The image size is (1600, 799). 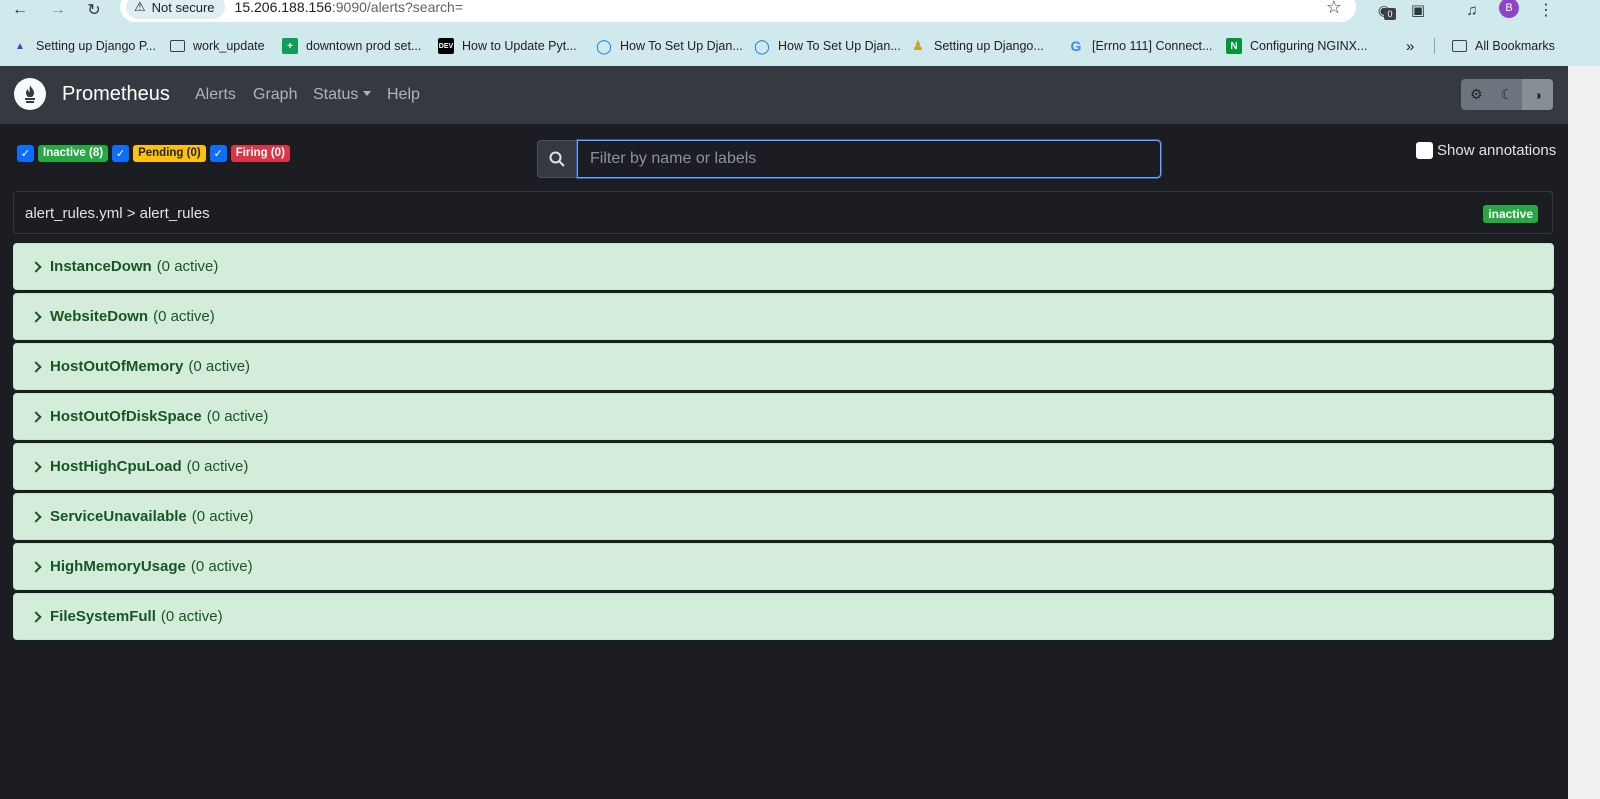 What do you see at coordinates (229, 46) in the screenshot?
I see `bookmark-label: work_update` at bounding box center [229, 46].